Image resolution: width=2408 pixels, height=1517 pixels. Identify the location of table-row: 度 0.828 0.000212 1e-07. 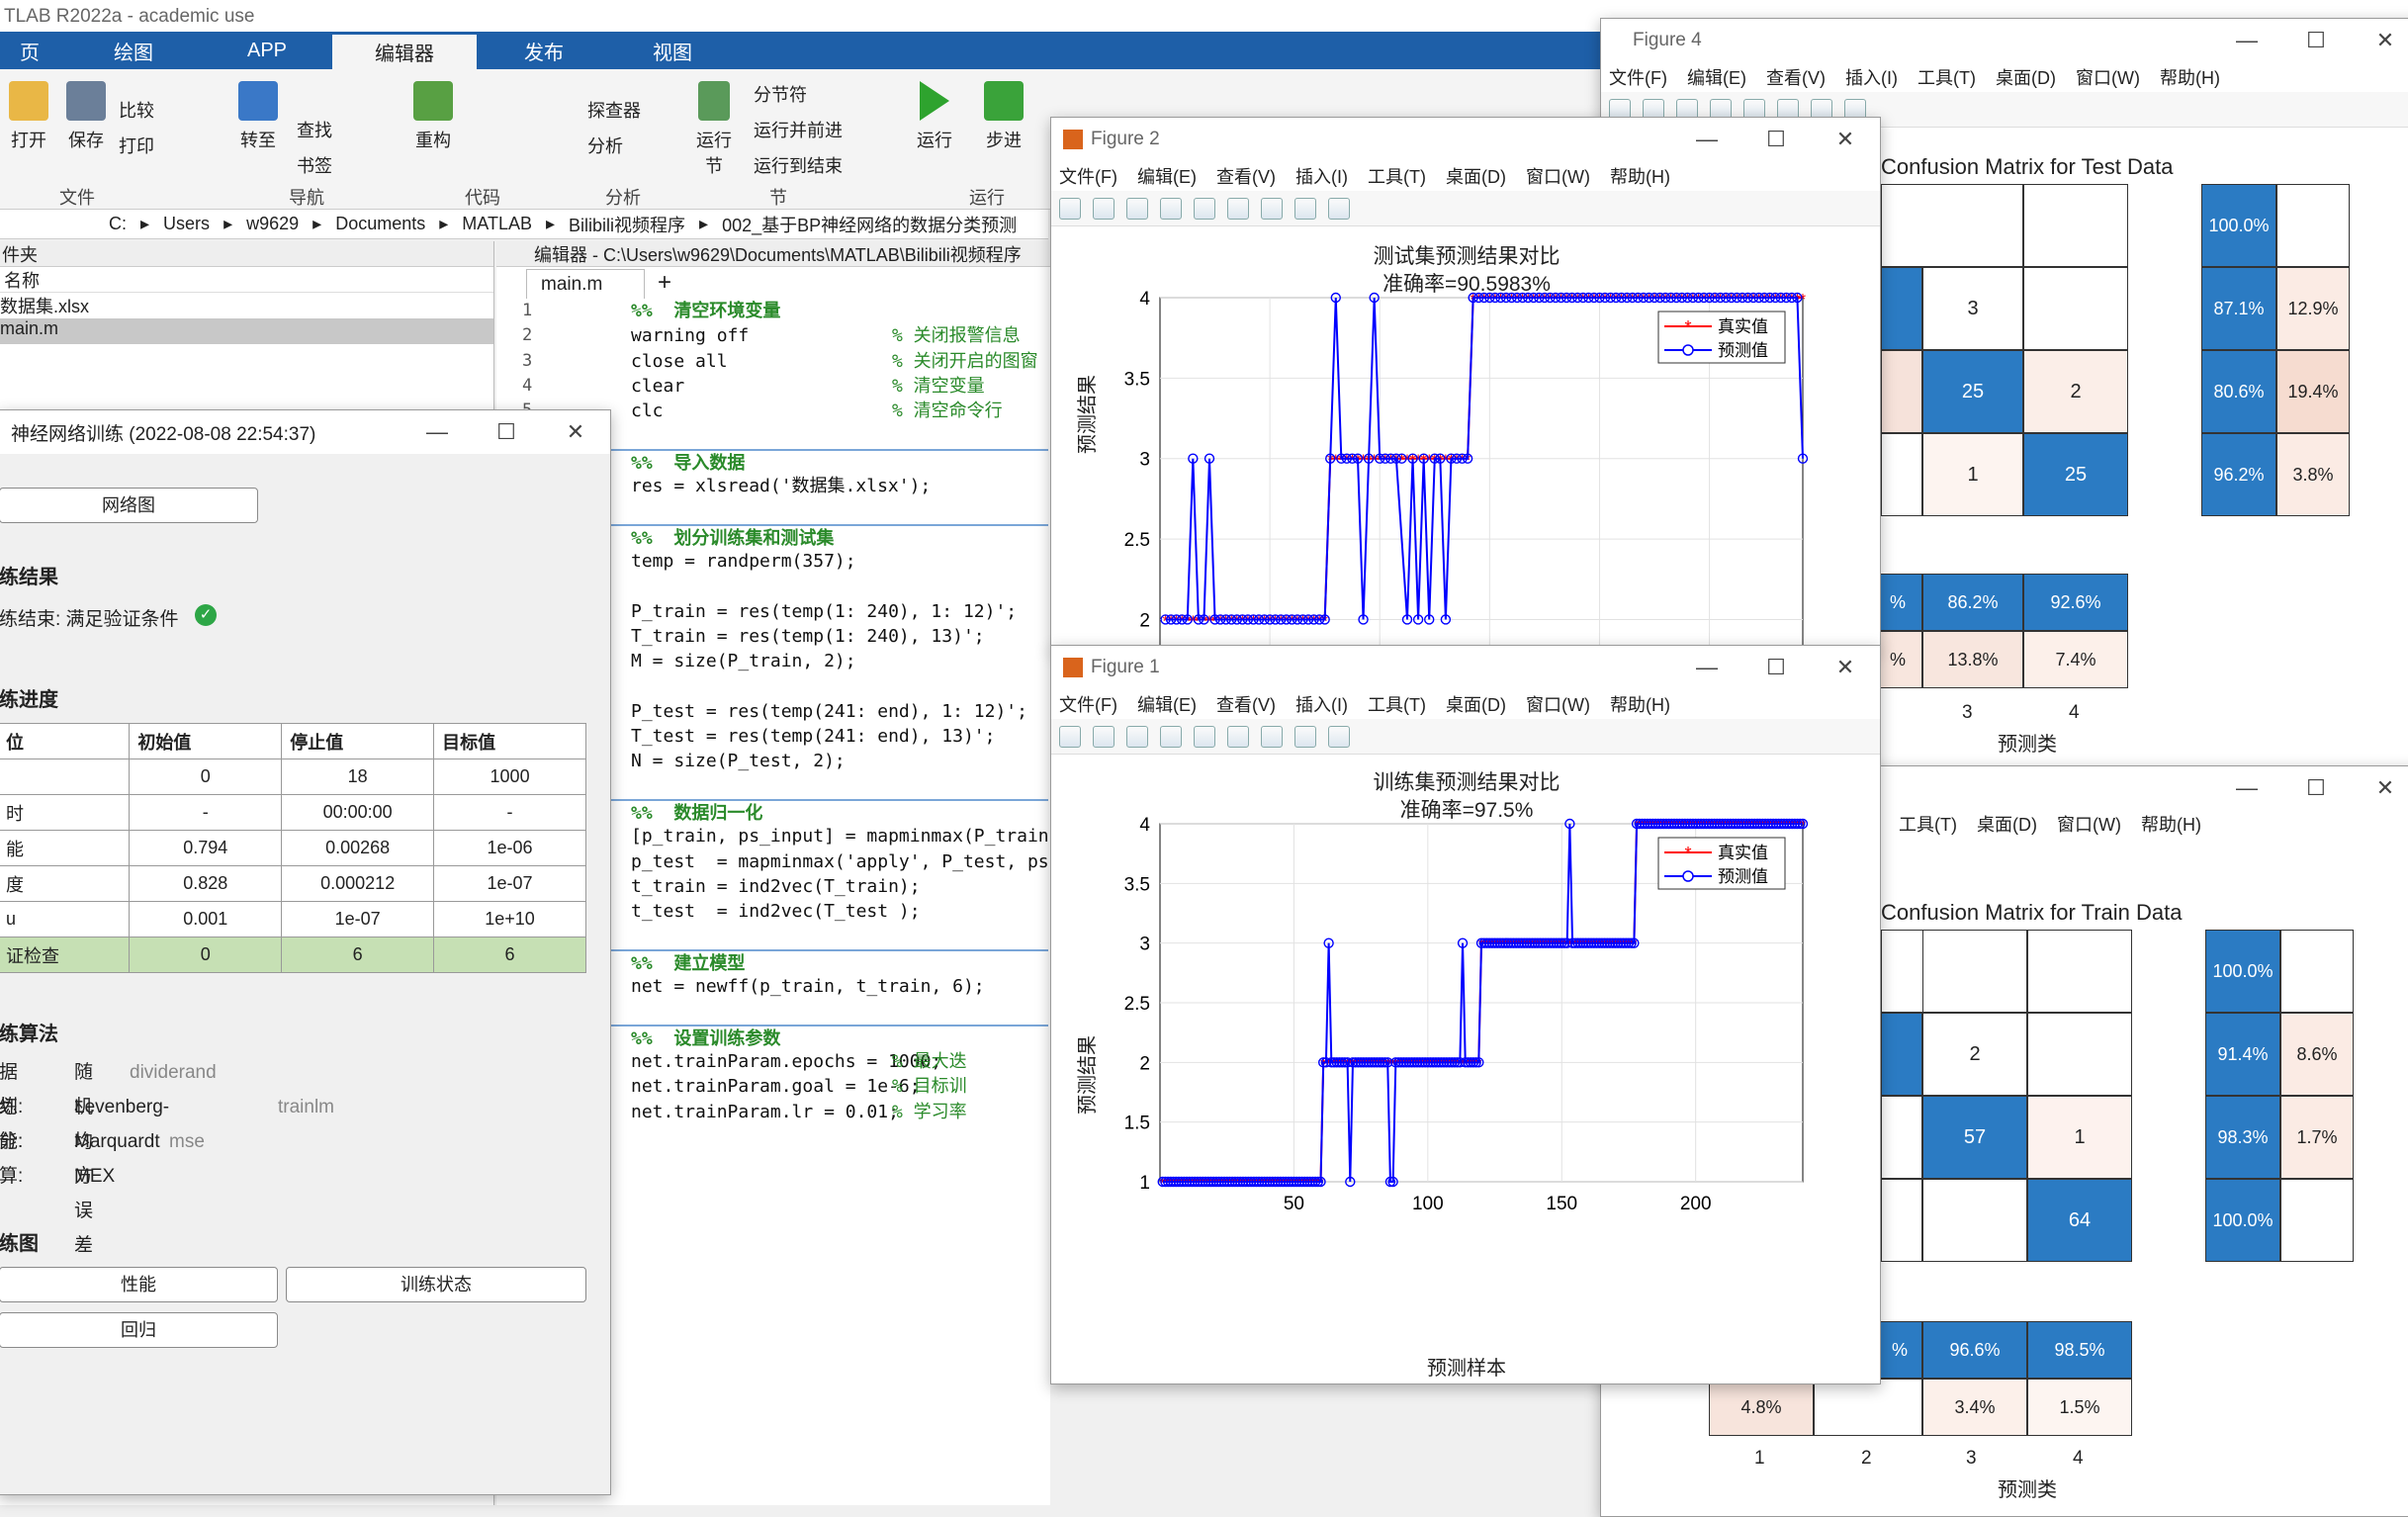
(293, 883).